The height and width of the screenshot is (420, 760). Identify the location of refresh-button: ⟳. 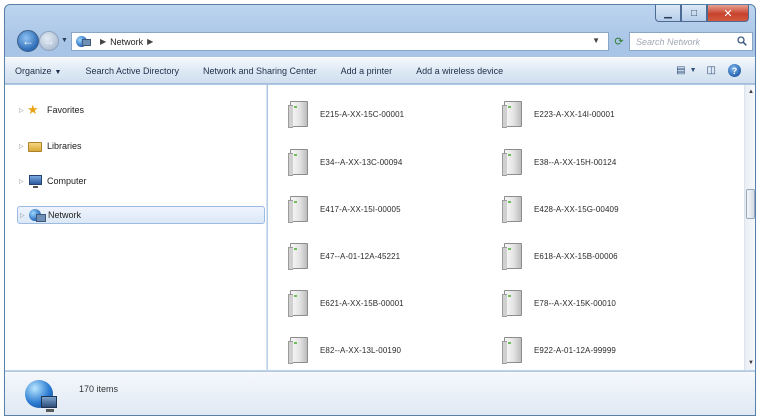
(619, 41).